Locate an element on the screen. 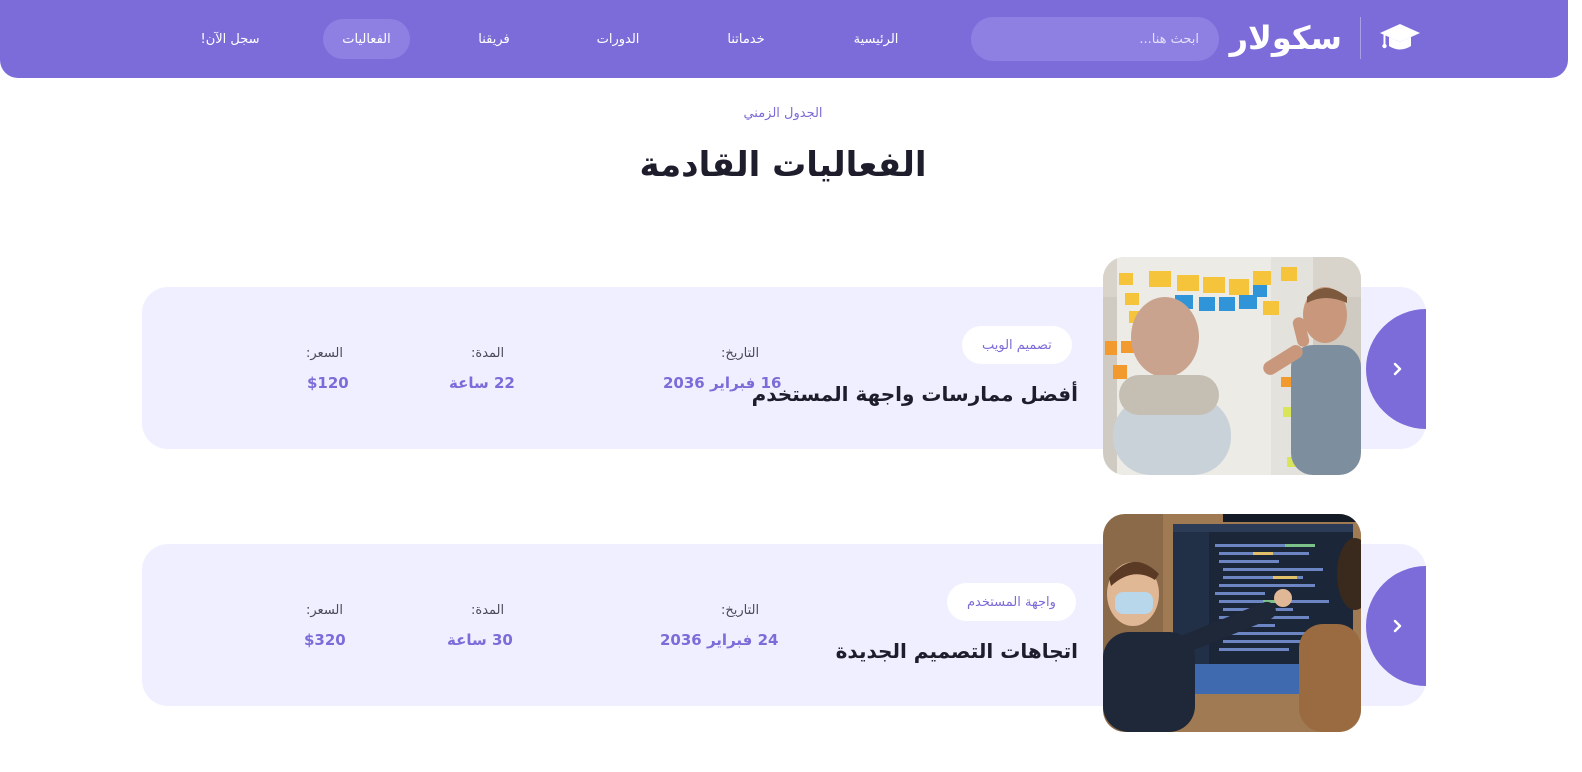 This screenshot has height=772, width=1582. section-eyebrow: الجدول الزمني is located at coordinates (783, 113).